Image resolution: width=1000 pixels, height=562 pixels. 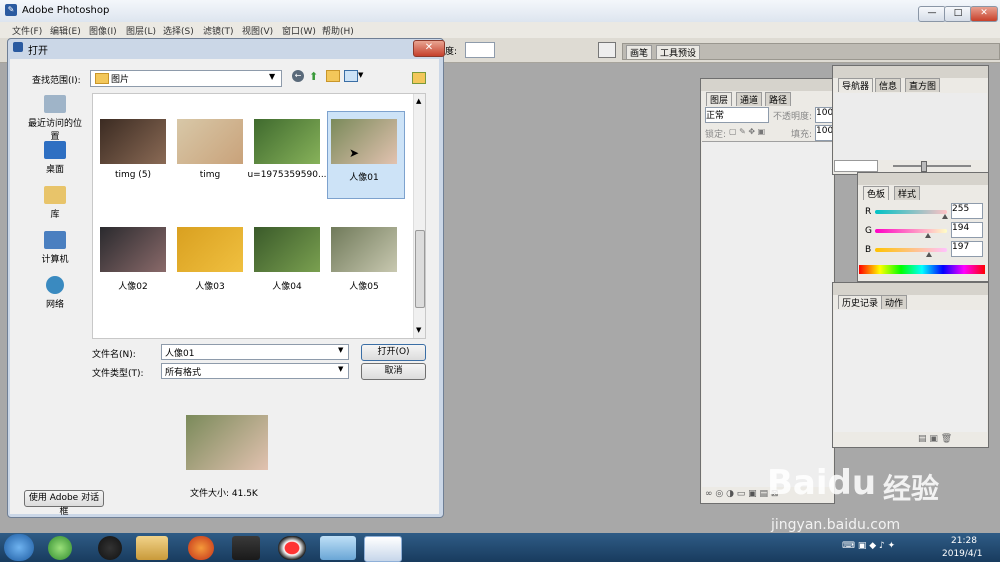 I want to click on place-computer: 计算机, so click(x=55, y=248).